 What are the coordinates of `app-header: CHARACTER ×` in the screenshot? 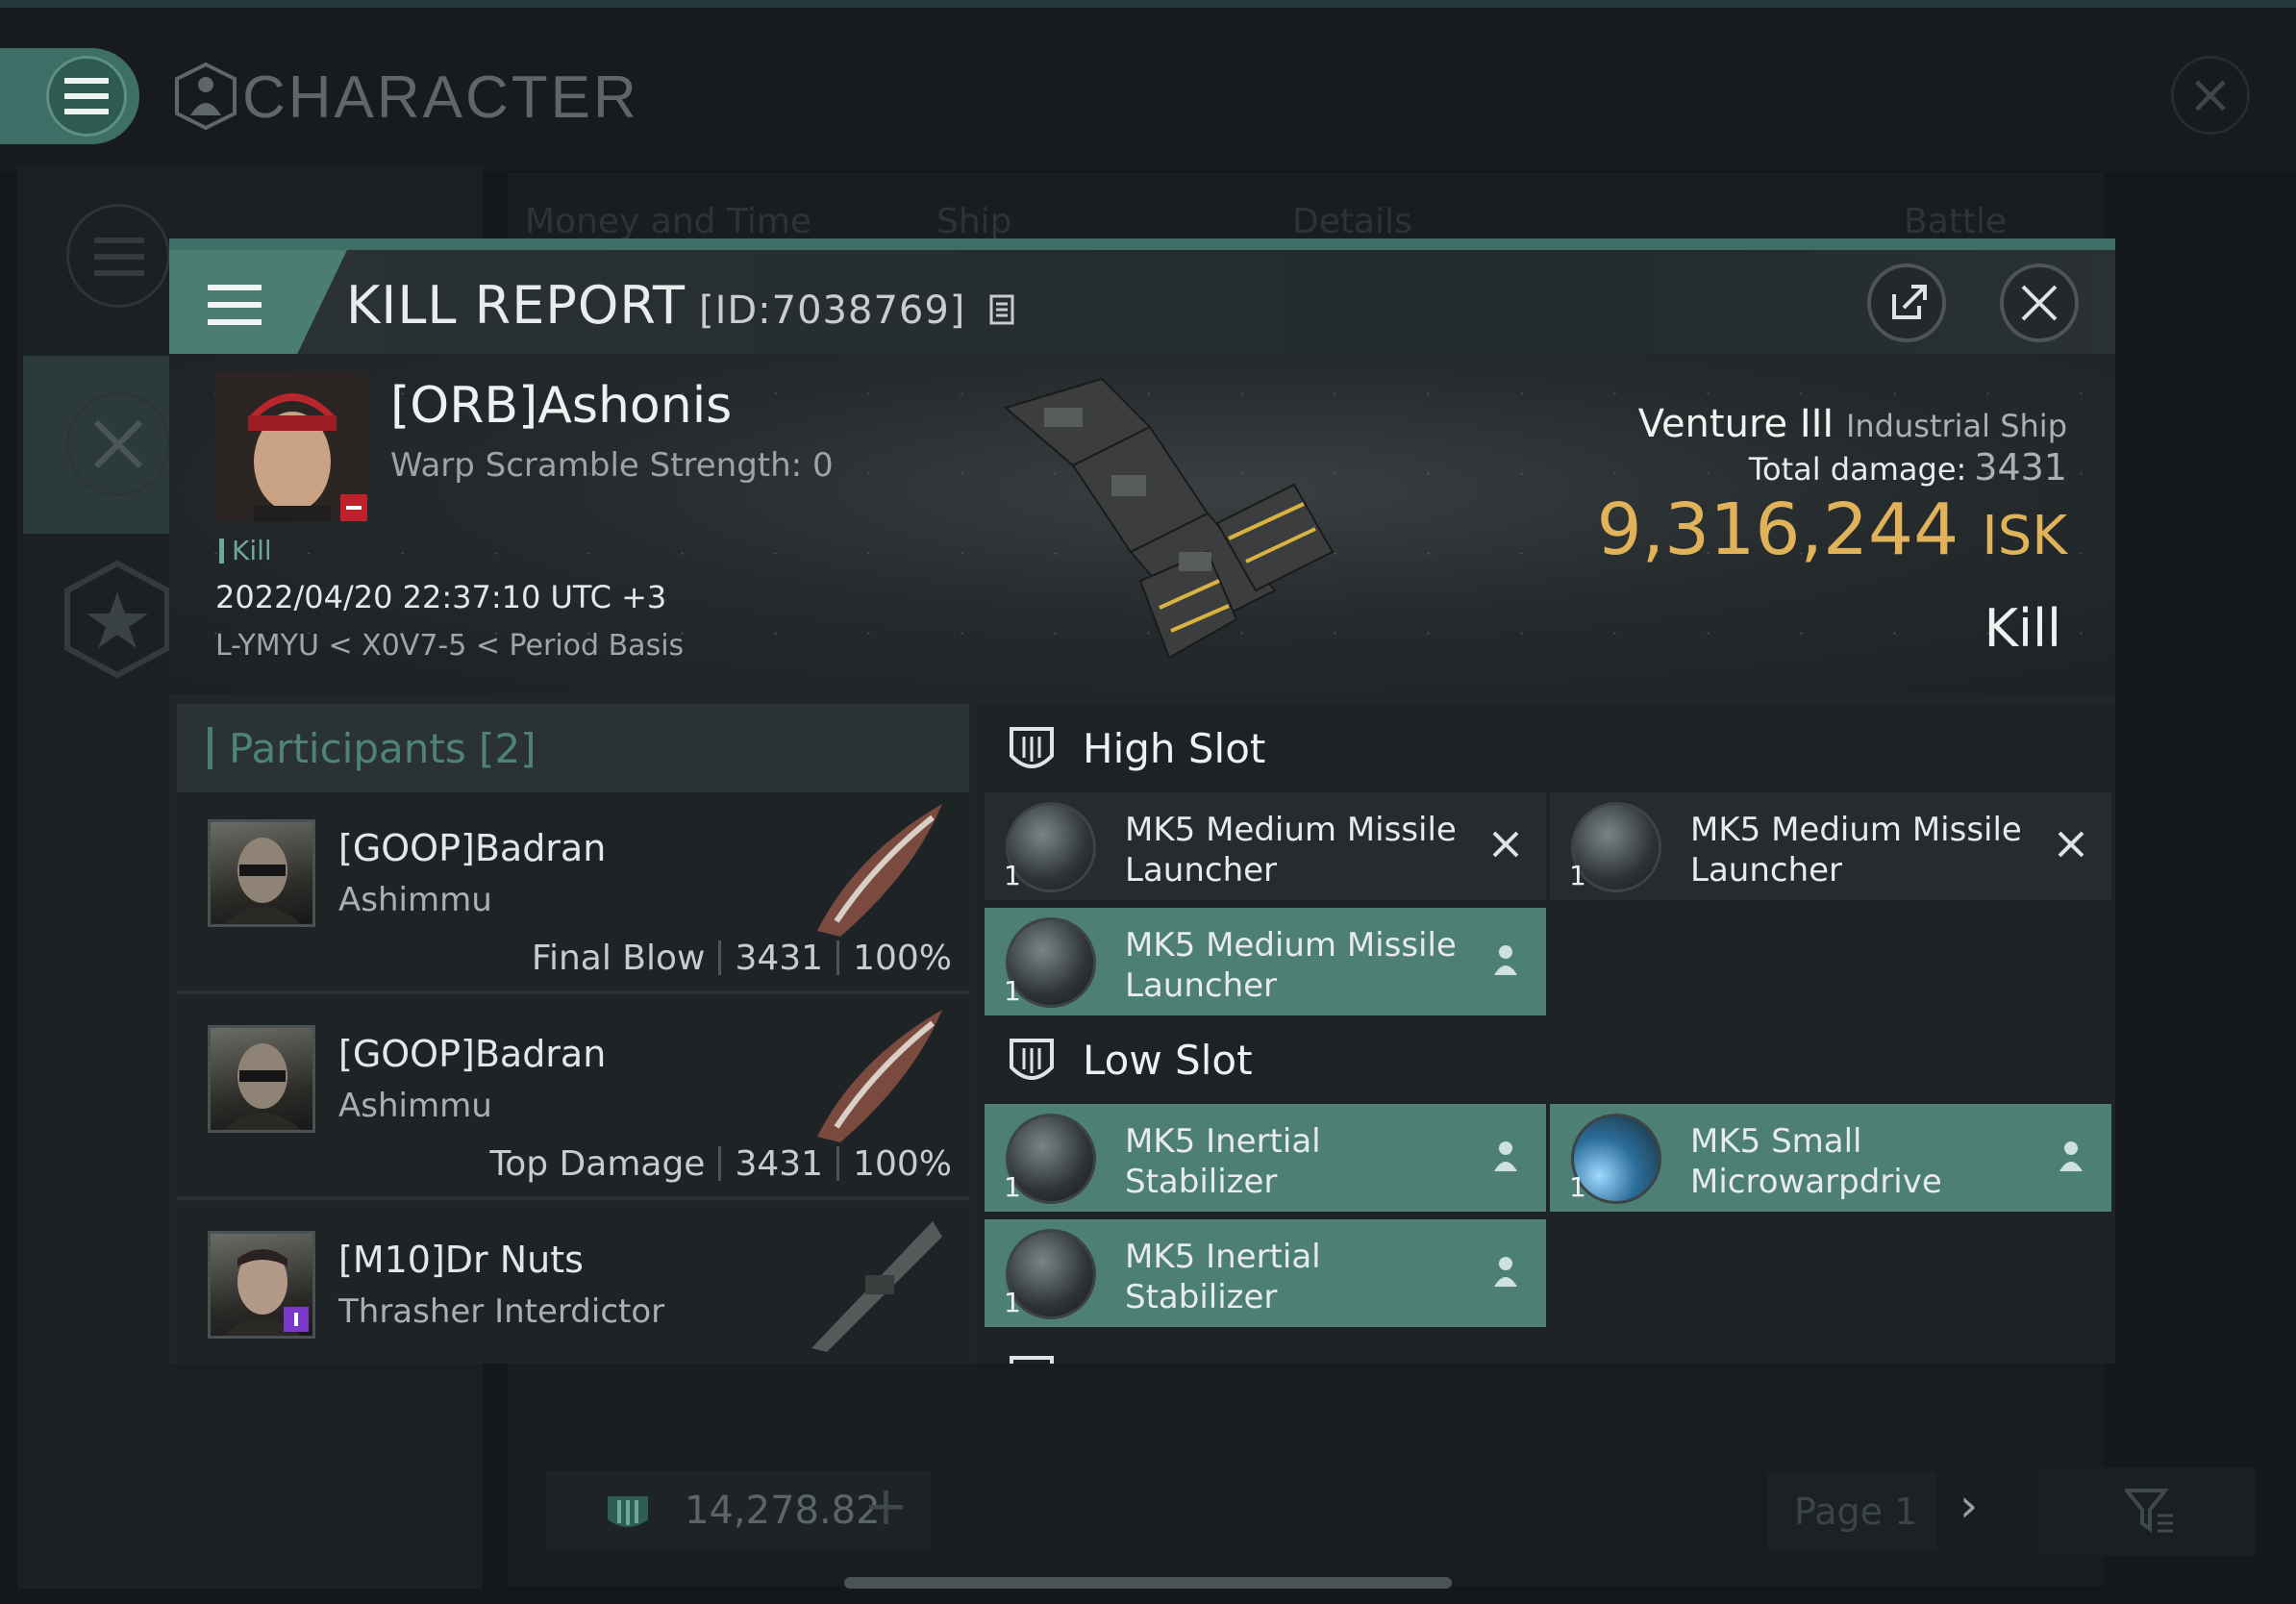 It's located at (1148, 89).